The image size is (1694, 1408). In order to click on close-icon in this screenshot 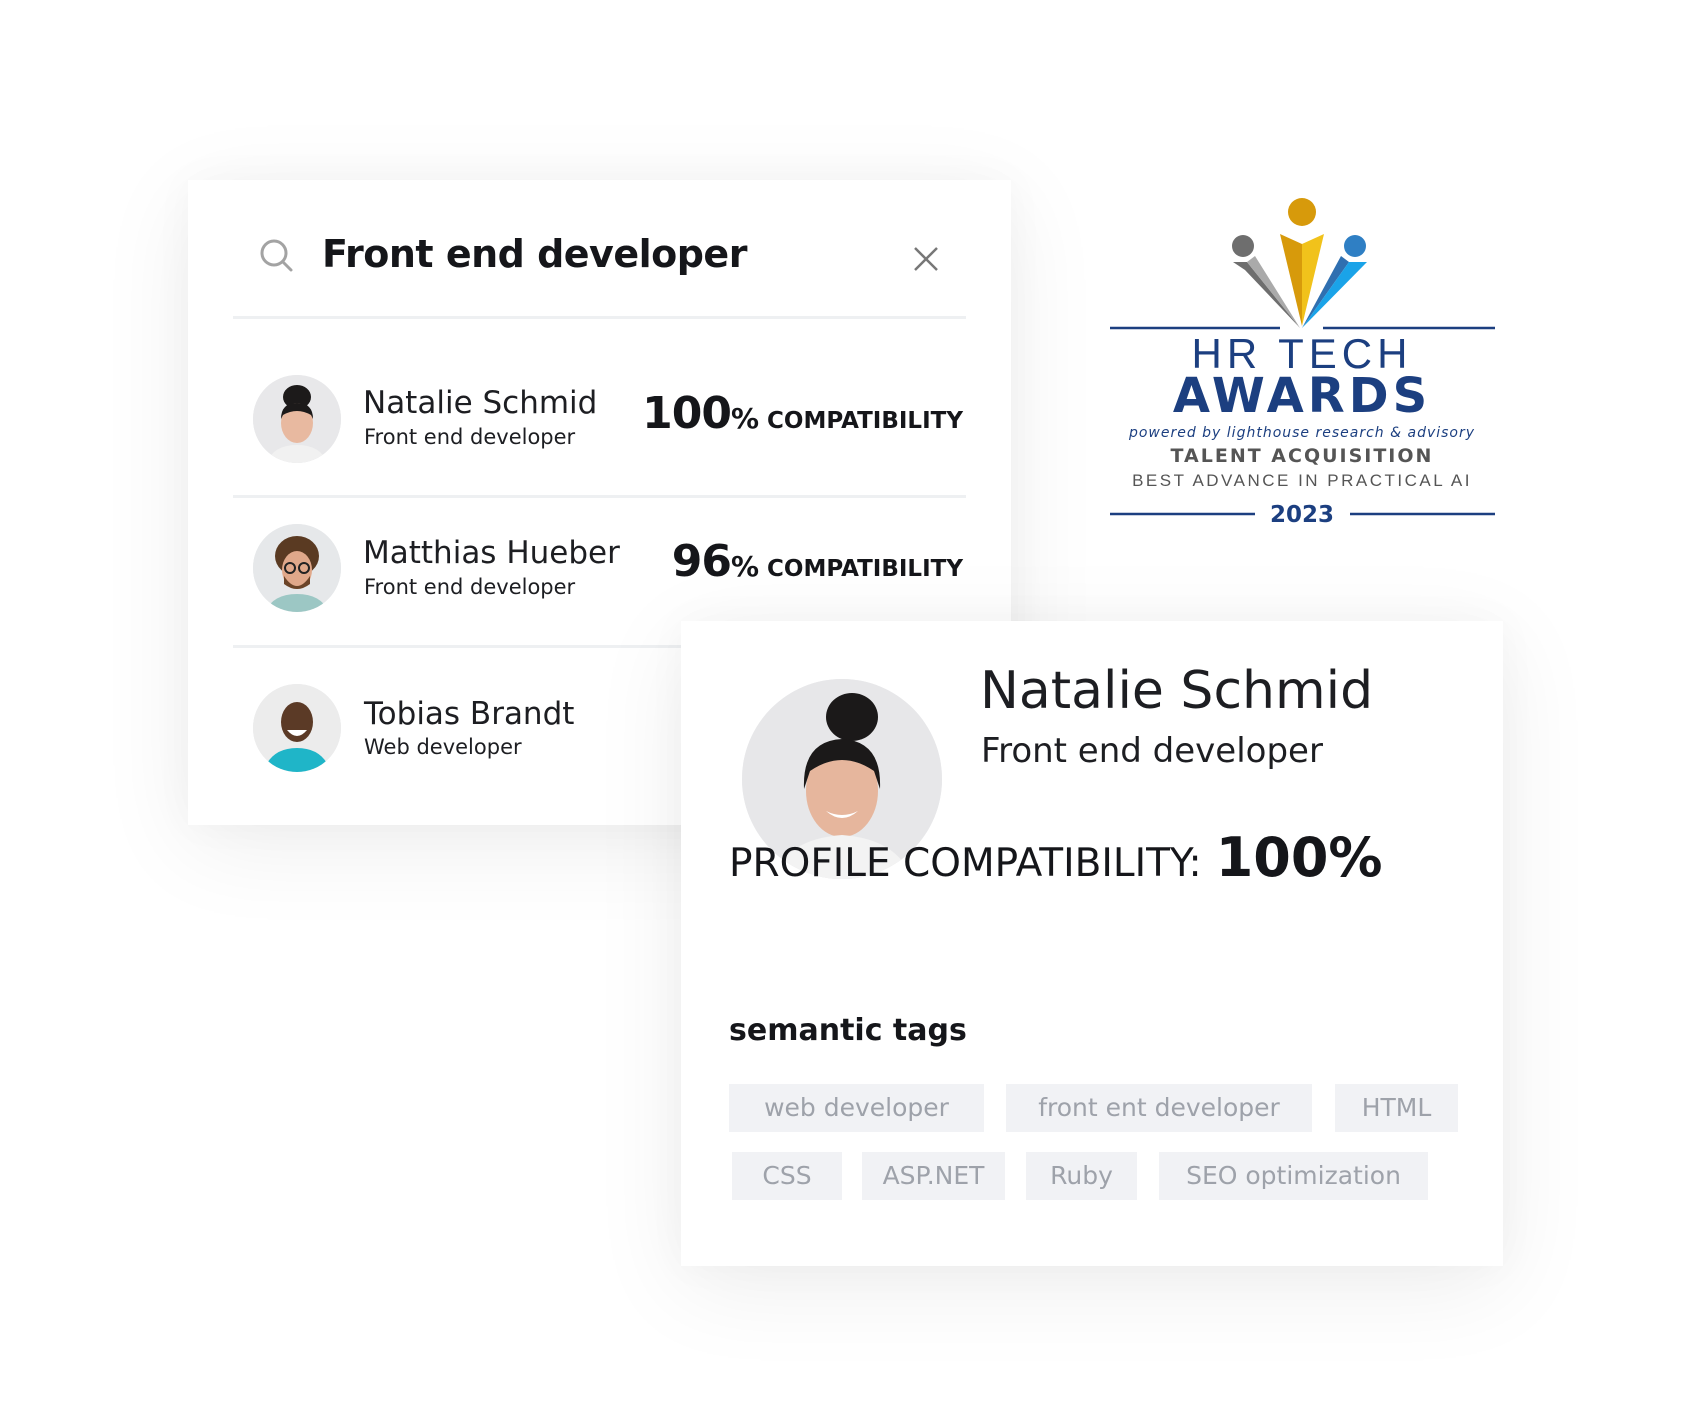, I will do `click(926, 259)`.